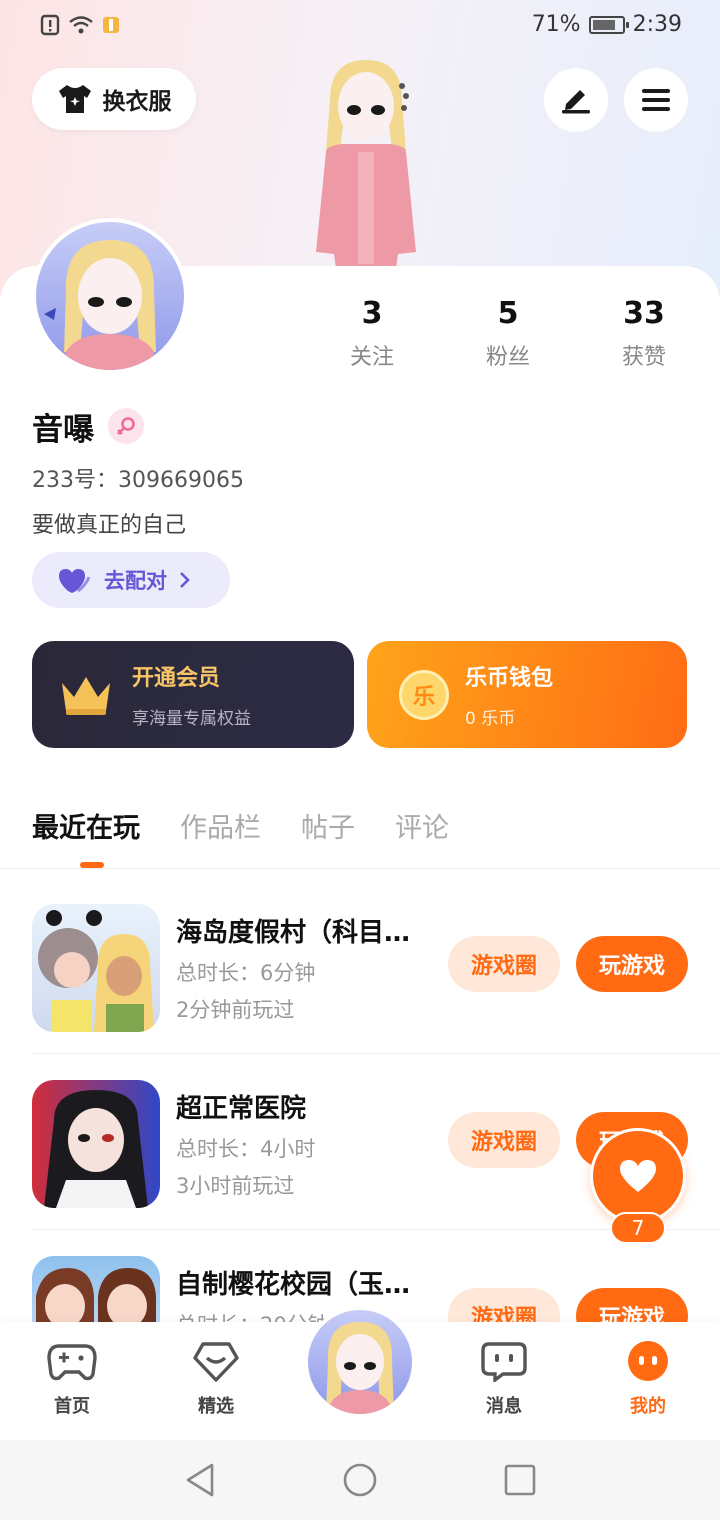  What do you see at coordinates (246, 1149) in the screenshot?
I see `game-duration: 总时长：4小时` at bounding box center [246, 1149].